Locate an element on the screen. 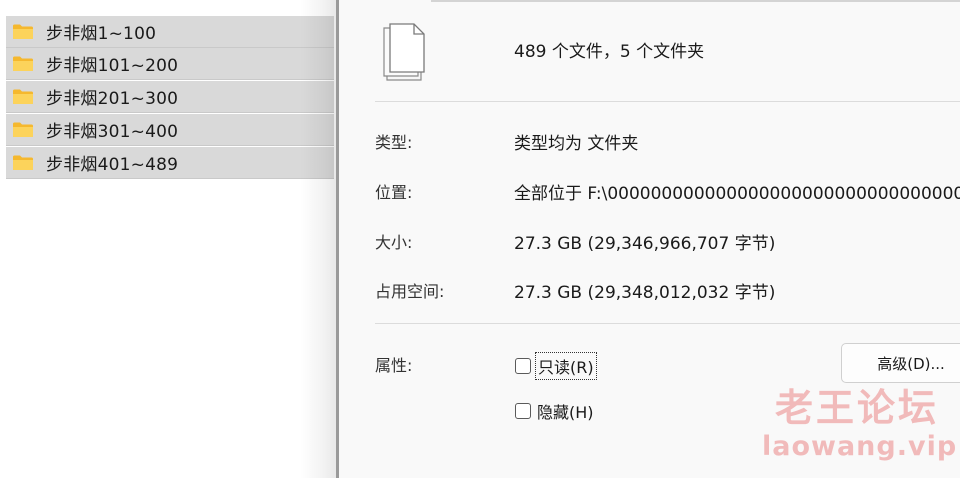 The width and height of the screenshot is (960, 478). readonly-checkbox-box is located at coordinates (523, 366).